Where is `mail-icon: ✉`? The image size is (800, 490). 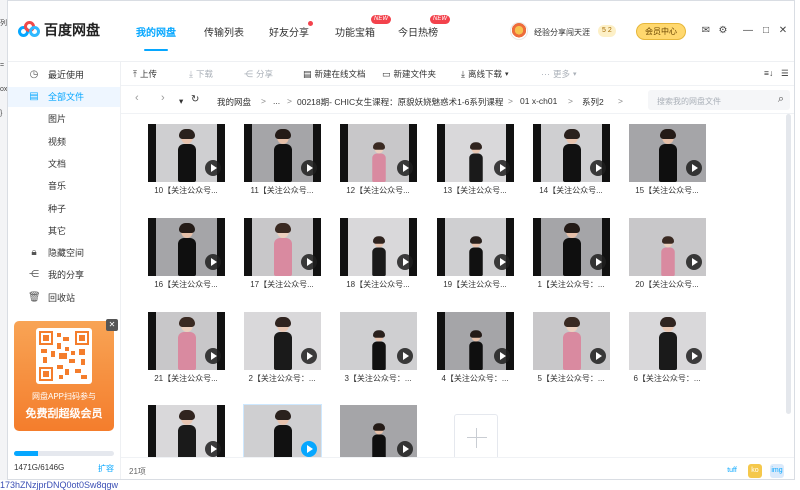 mail-icon: ✉ is located at coordinates (706, 31).